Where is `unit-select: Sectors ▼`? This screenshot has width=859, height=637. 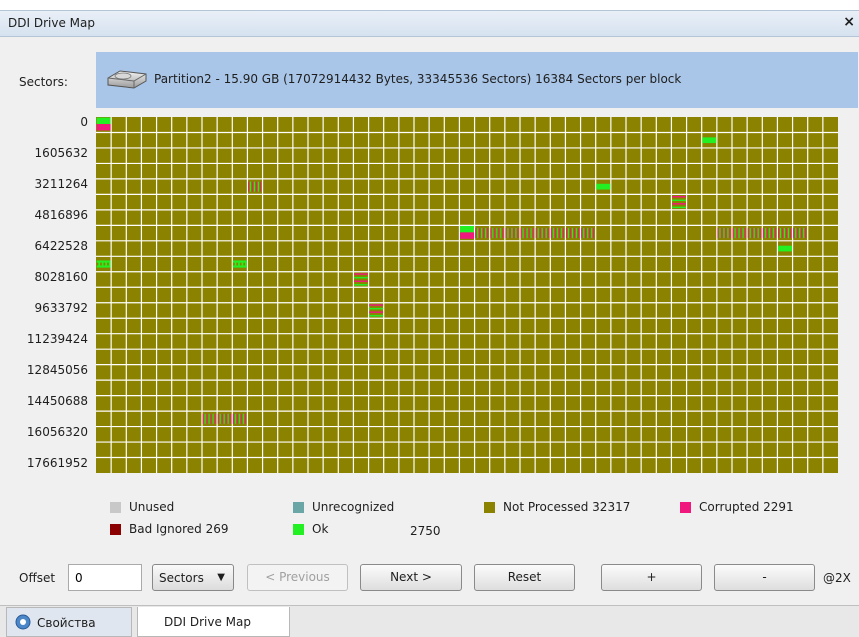
unit-select: Sectors ▼ is located at coordinates (193, 577).